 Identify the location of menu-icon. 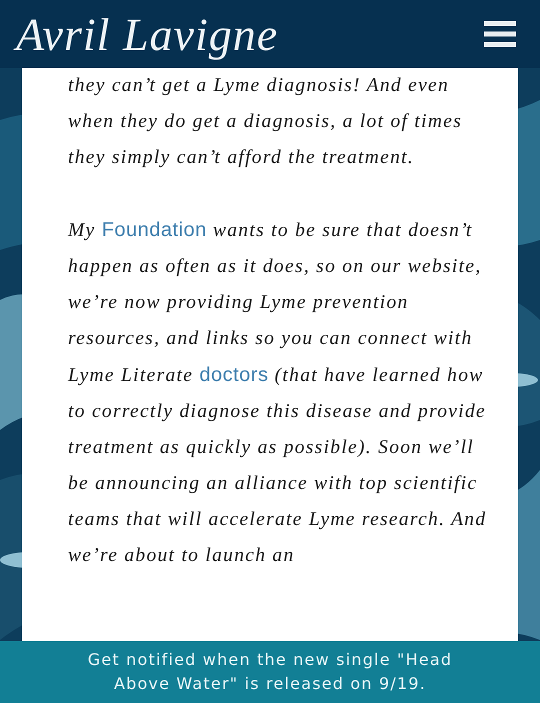
(500, 34).